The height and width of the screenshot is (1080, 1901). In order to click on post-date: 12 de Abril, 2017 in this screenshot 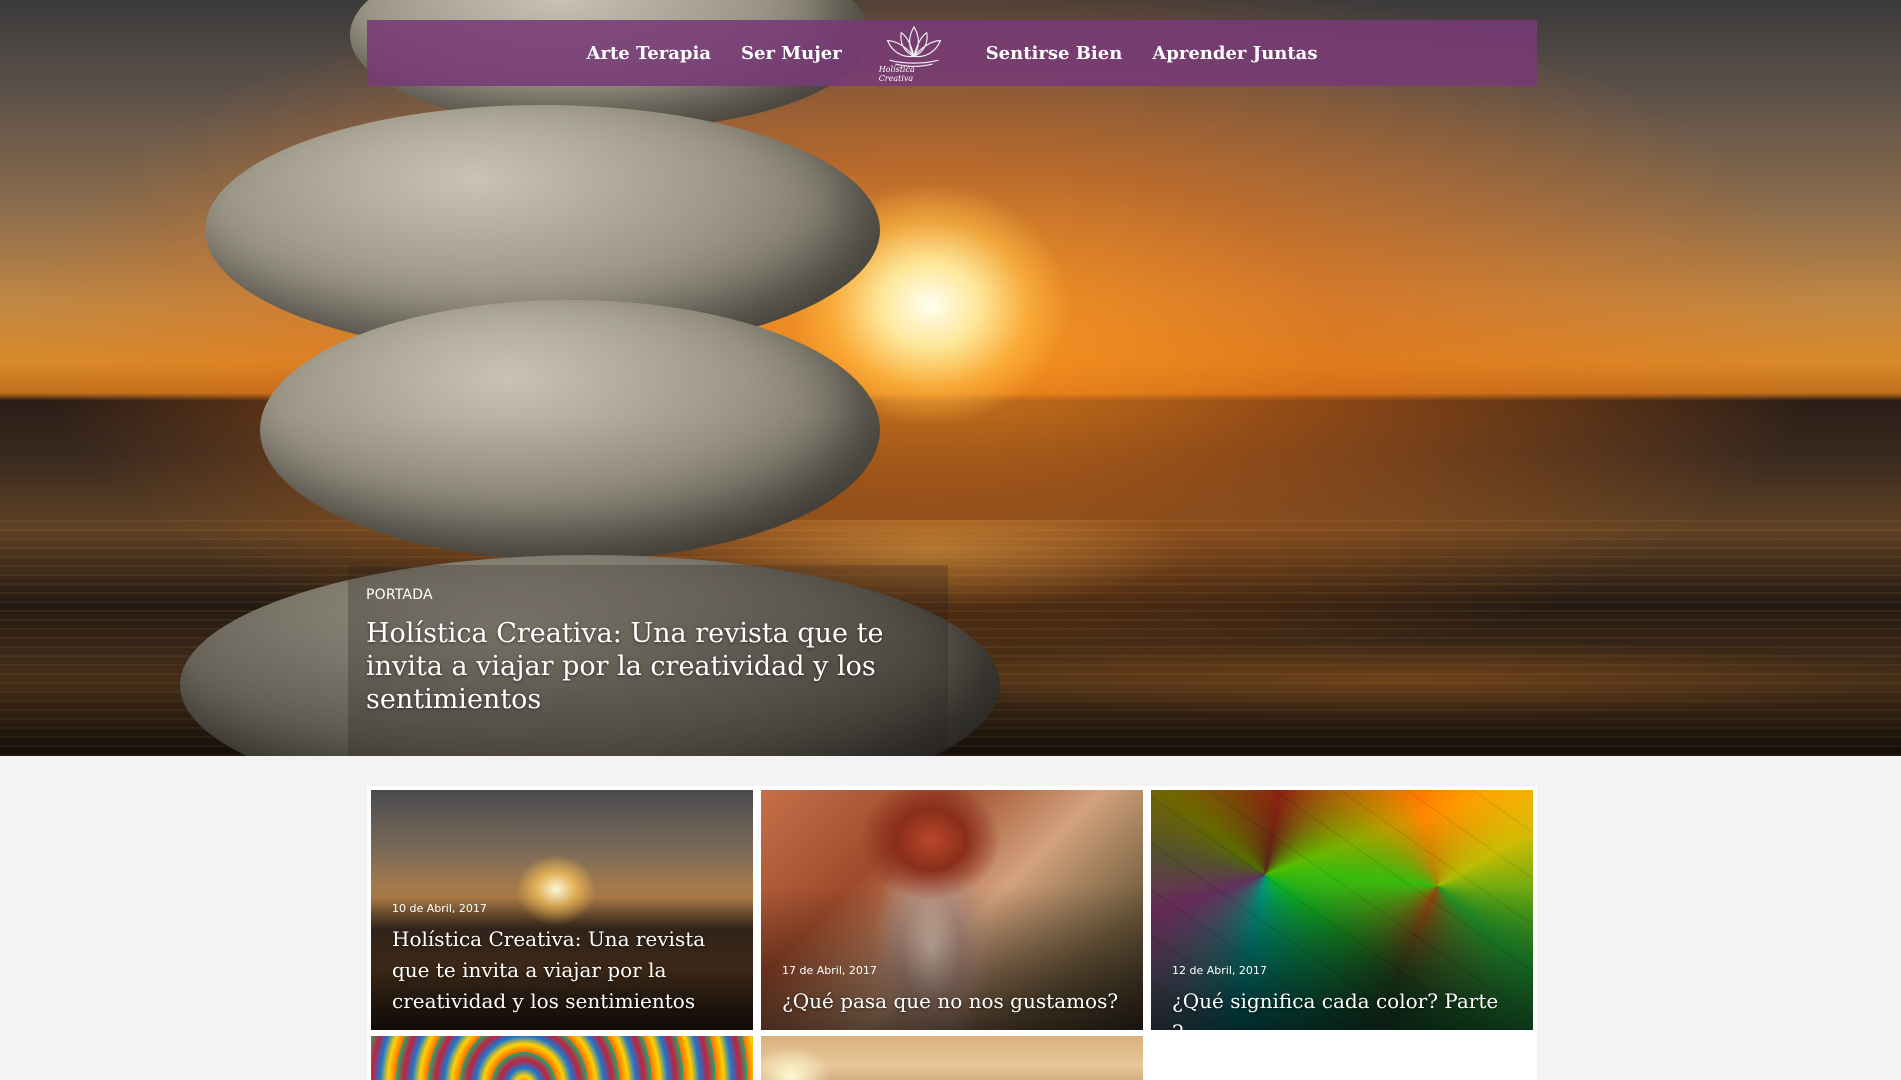, I will do `click(1219, 970)`.